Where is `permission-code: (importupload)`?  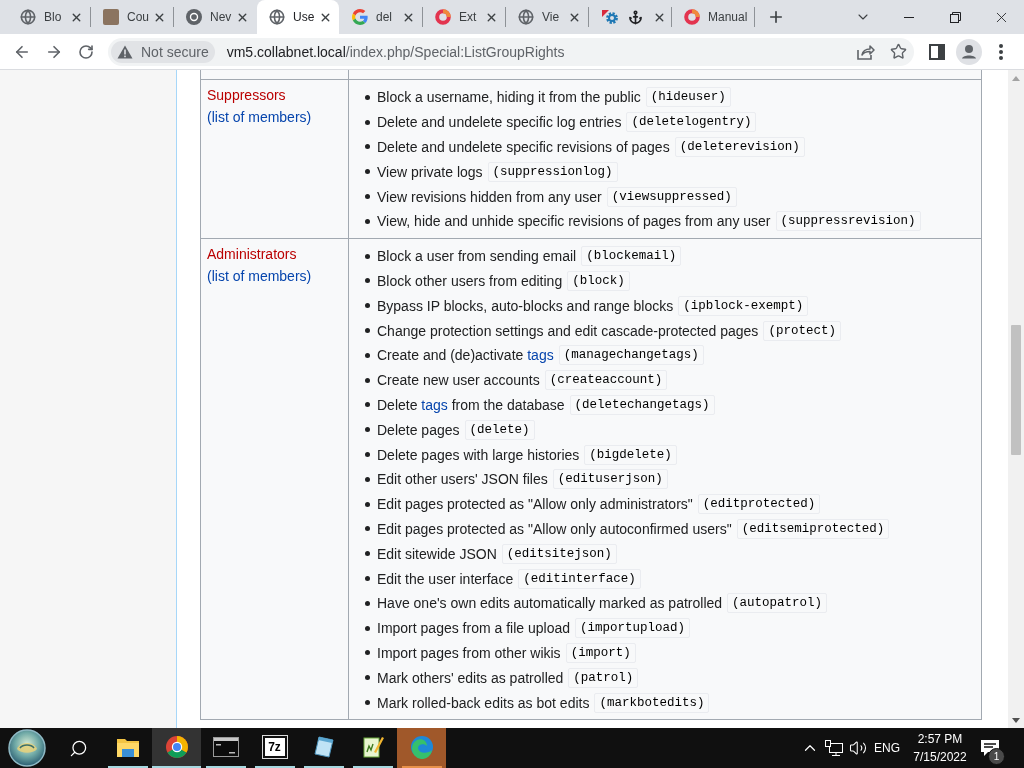
permission-code: (importupload) is located at coordinates (633, 628).